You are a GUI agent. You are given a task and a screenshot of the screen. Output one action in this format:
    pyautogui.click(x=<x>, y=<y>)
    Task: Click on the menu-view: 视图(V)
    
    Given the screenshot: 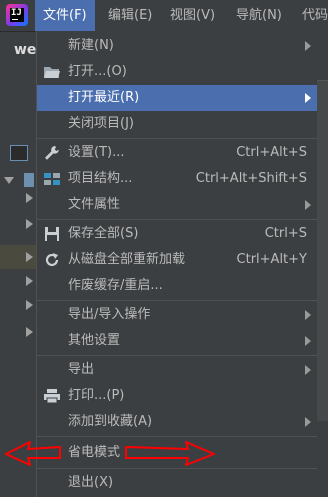 What is the action you would take?
    pyautogui.click(x=192, y=15)
    